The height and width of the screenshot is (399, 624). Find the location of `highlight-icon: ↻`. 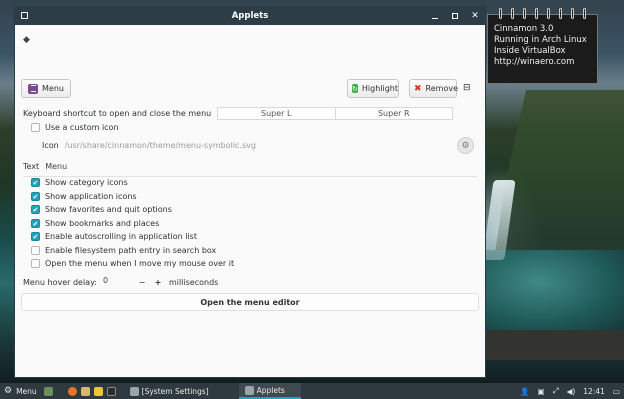

highlight-icon: ↻ is located at coordinates (355, 88).